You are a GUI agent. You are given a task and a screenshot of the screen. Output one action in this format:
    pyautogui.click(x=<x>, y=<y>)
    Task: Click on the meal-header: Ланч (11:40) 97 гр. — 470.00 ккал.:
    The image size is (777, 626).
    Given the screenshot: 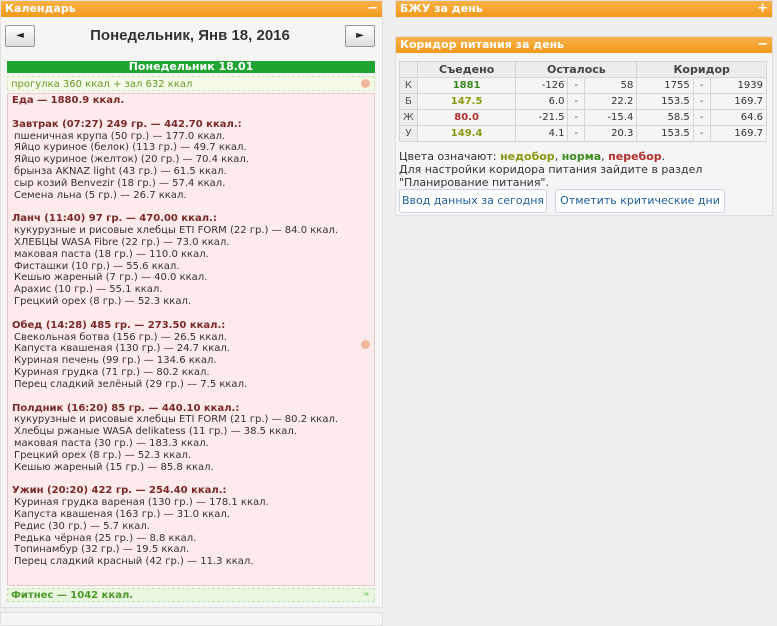 What is the action you would take?
    pyautogui.click(x=114, y=219)
    